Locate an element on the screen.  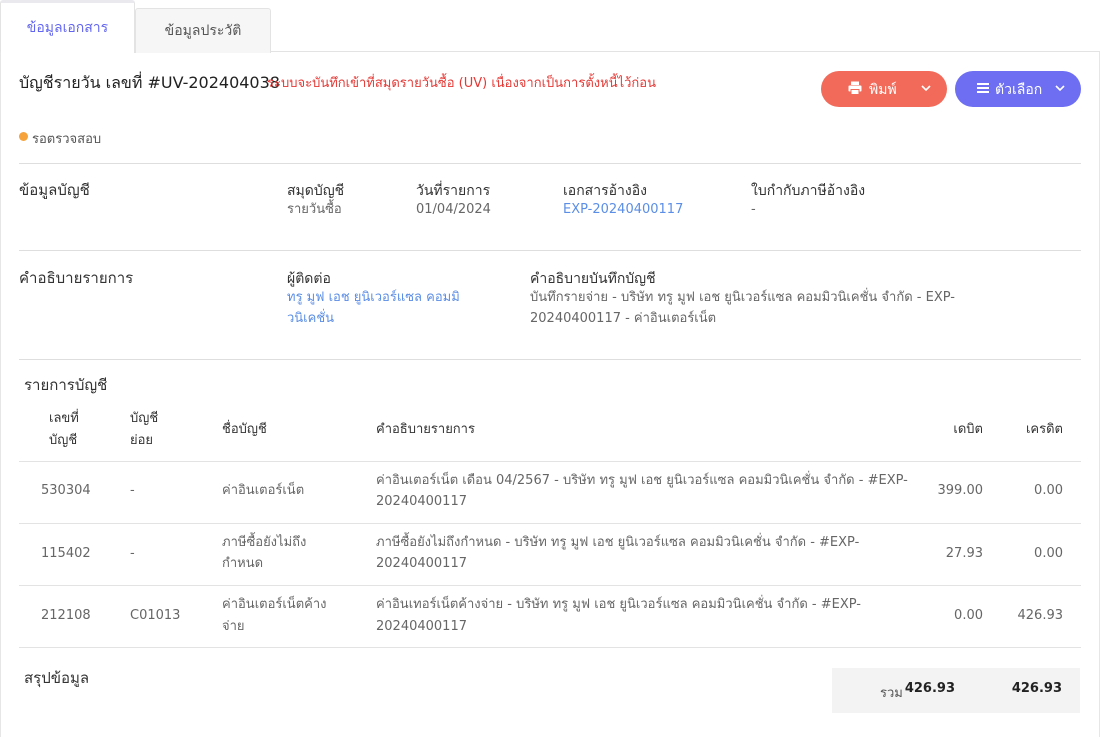
row-name: ค่าอินเตอร์เน็ตค้าง is located at coordinates (274, 604).